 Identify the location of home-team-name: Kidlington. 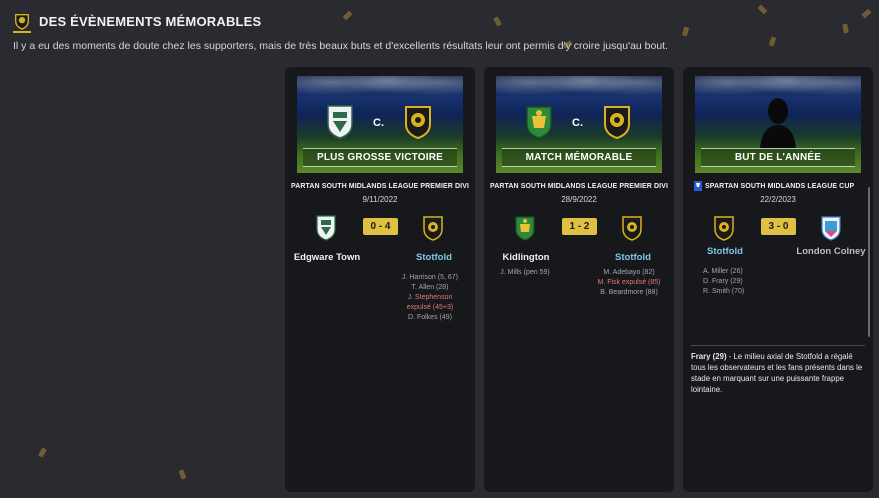
(526, 257).